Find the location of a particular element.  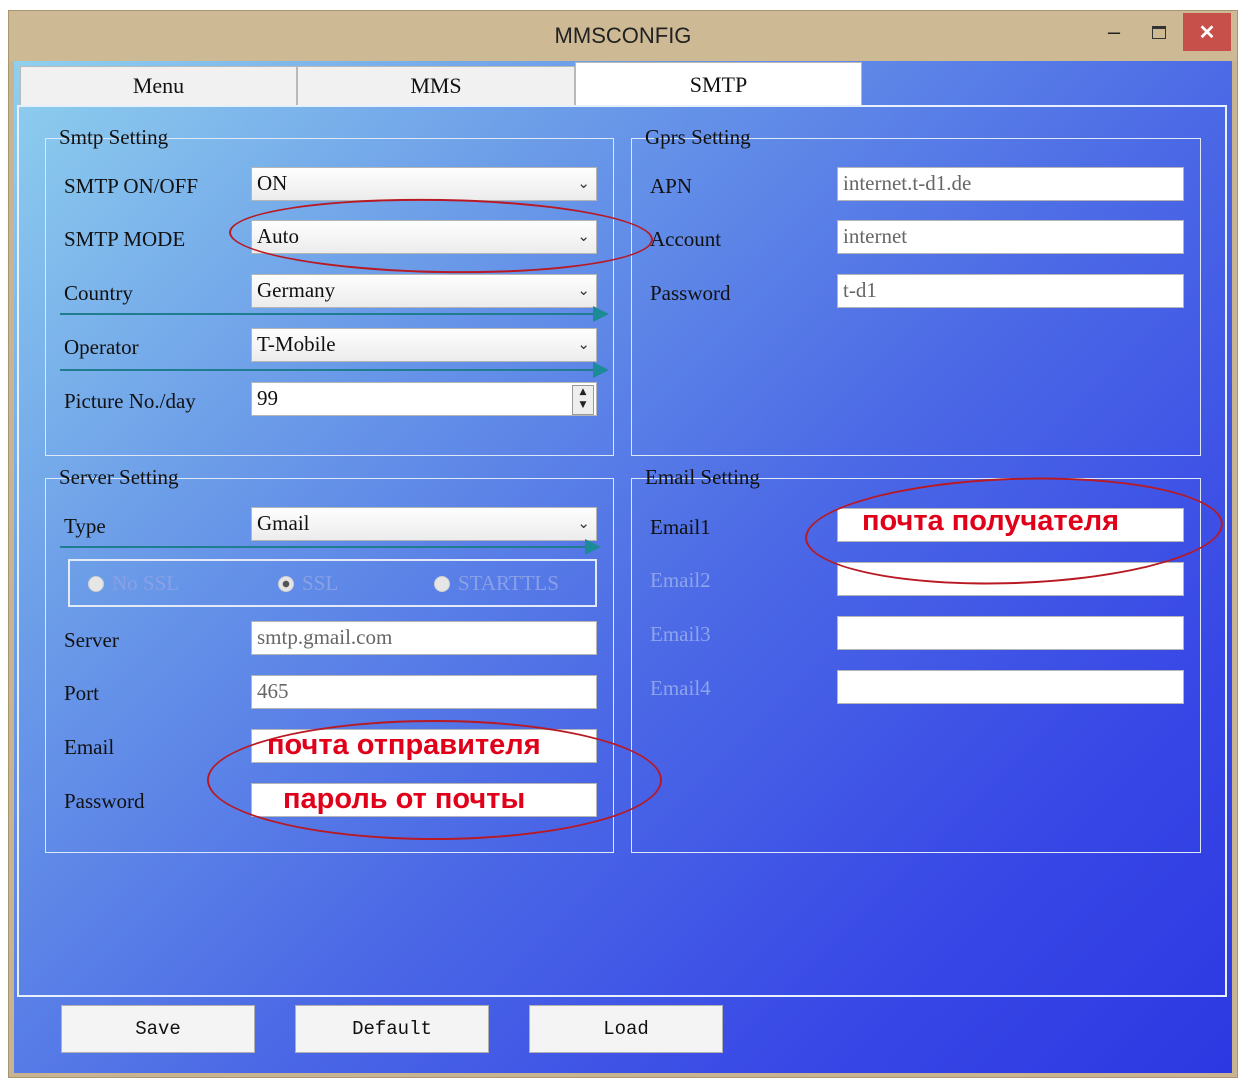

ssl-options-box: No SSL SSL STARTTLS is located at coordinates (332, 583).